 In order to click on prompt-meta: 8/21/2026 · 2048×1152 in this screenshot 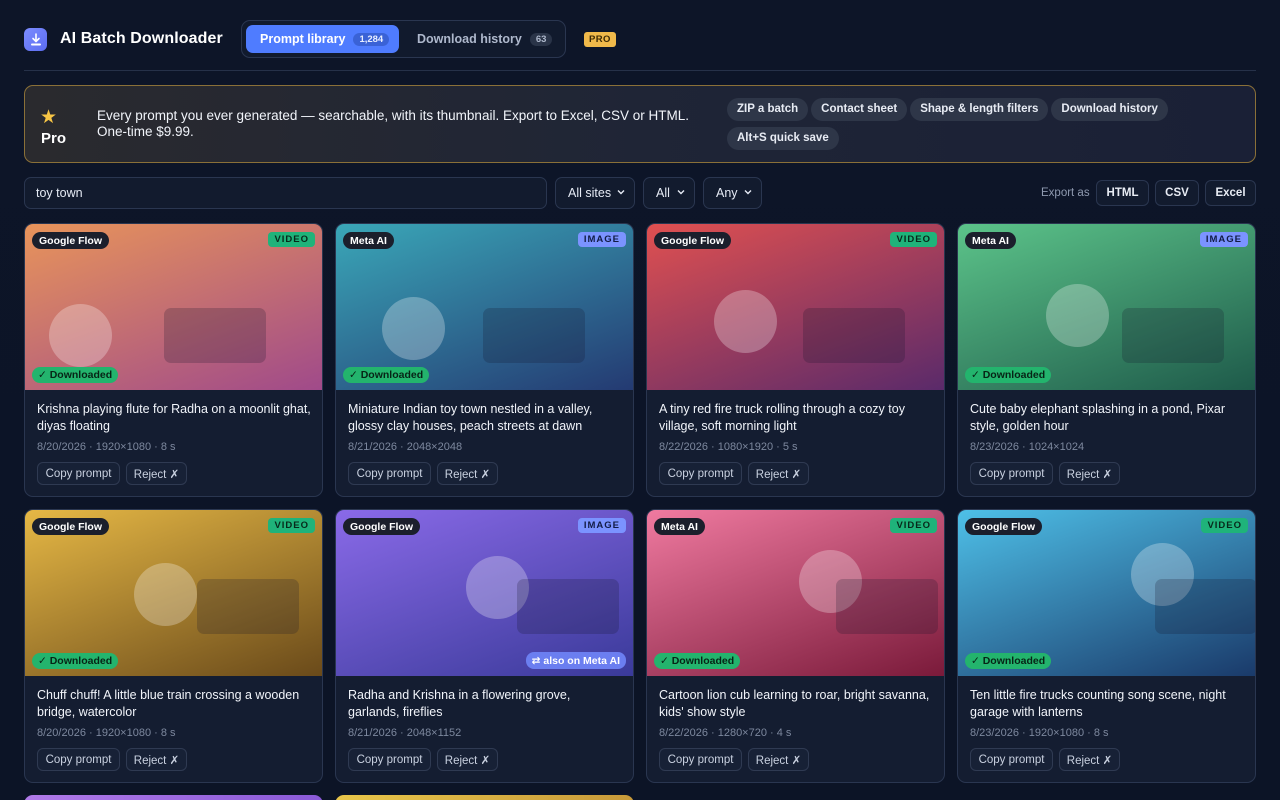, I will do `click(405, 733)`.